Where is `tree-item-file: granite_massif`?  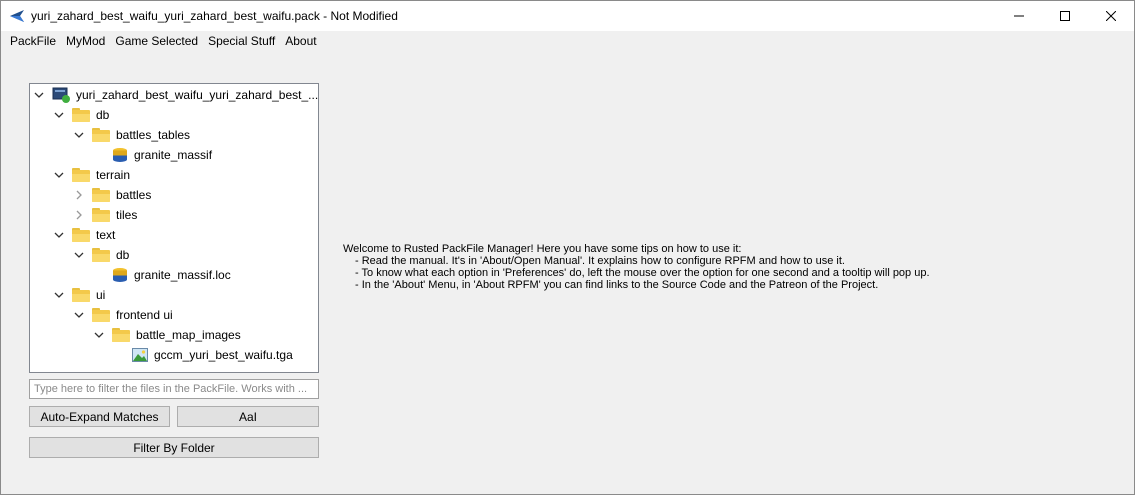 tree-item-file: granite_massif is located at coordinates (162, 155).